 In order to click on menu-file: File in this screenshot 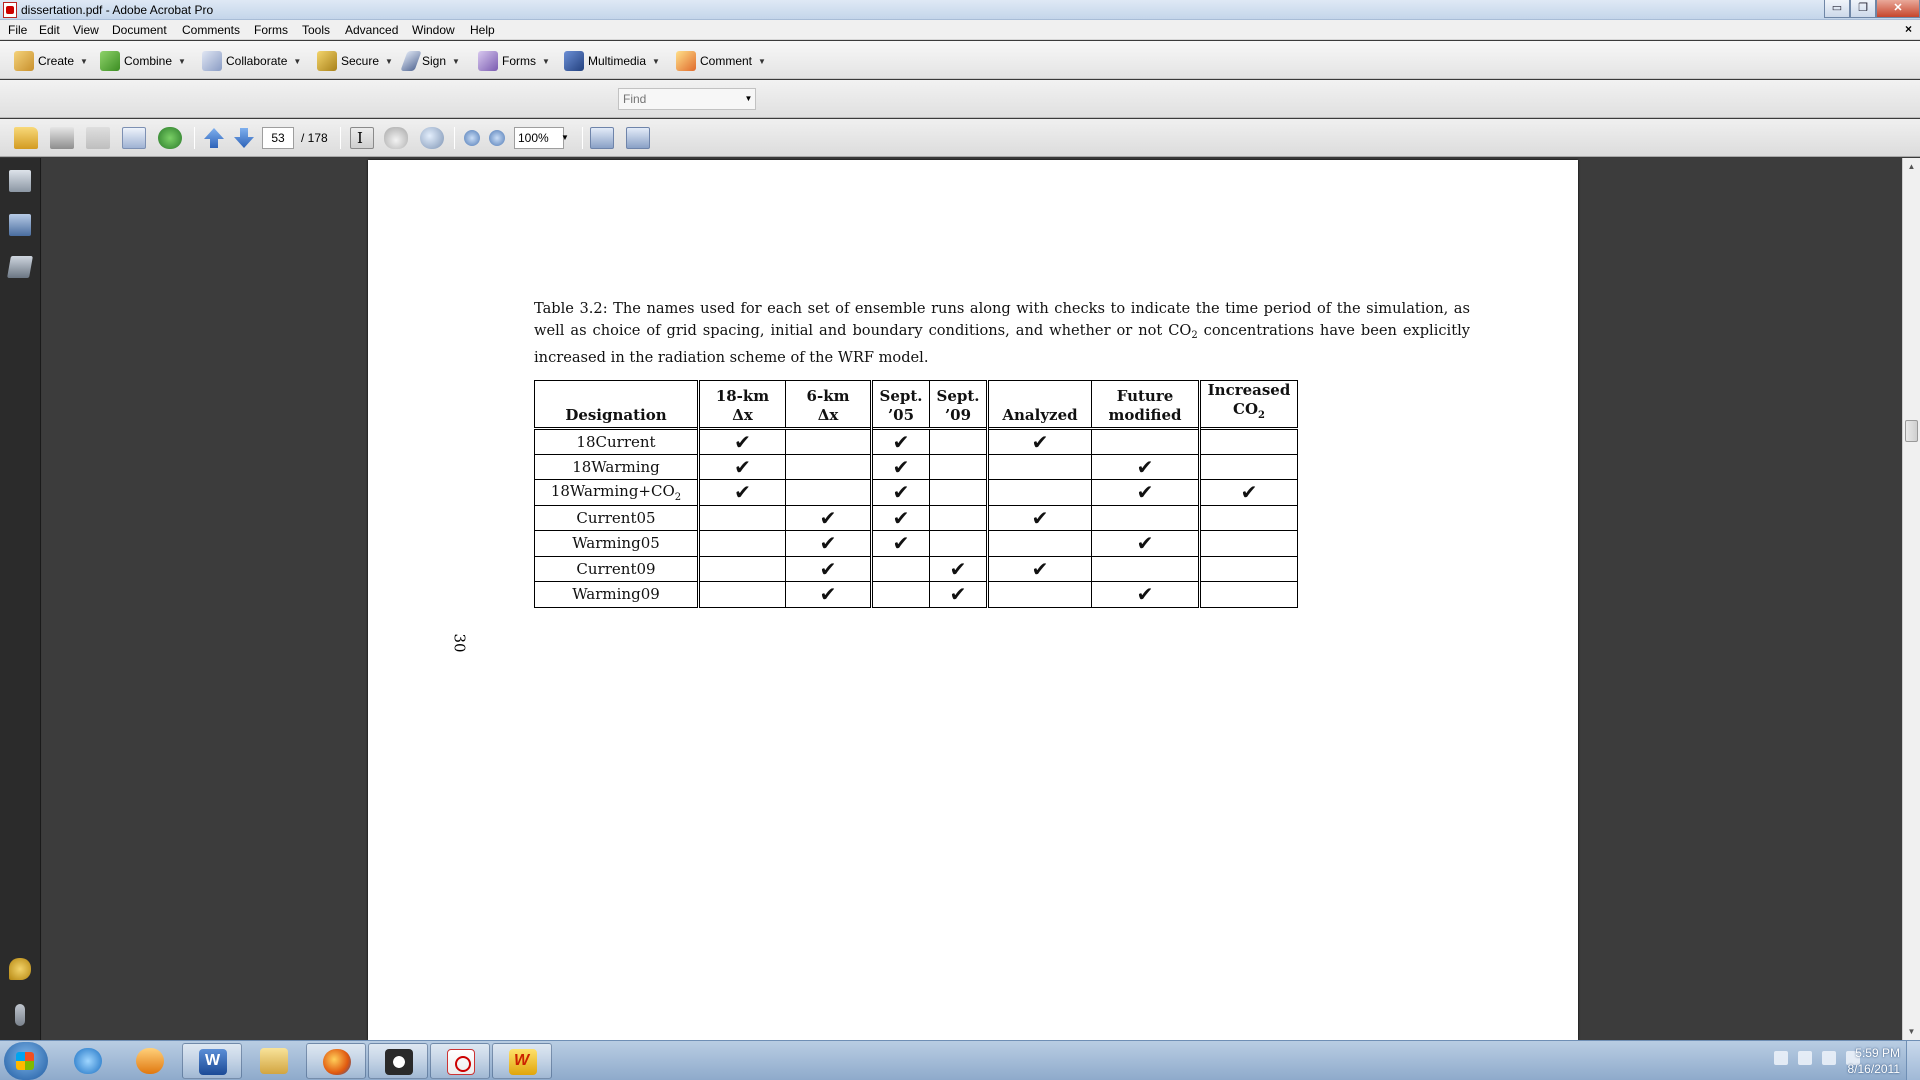, I will do `click(17, 30)`.